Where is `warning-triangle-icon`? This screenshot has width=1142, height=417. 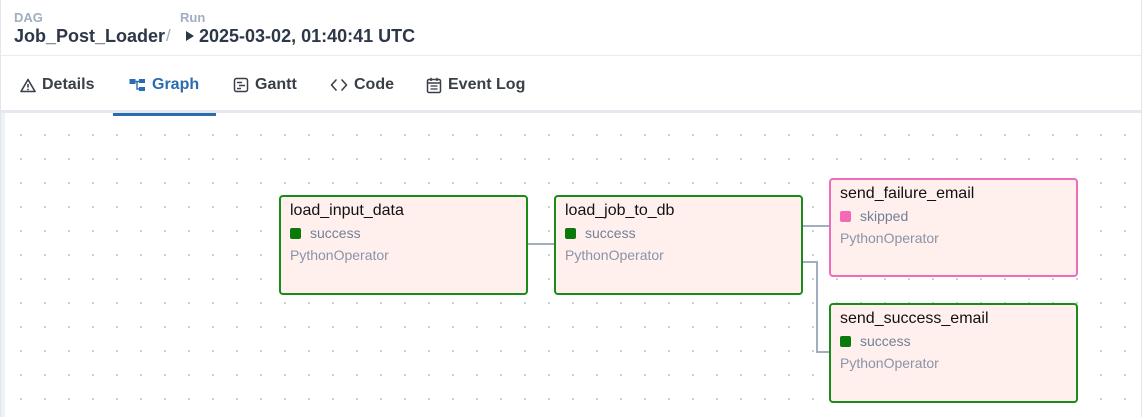 warning-triangle-icon is located at coordinates (28, 85).